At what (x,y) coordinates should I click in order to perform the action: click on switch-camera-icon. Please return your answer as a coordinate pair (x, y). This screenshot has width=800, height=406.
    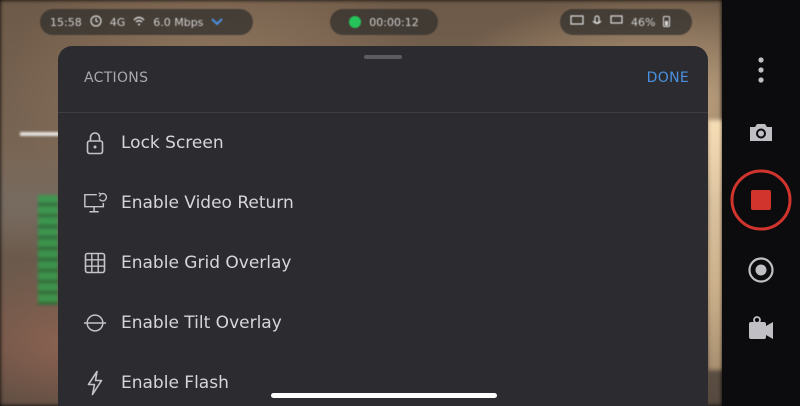
    Looking at the image, I should click on (761, 329).